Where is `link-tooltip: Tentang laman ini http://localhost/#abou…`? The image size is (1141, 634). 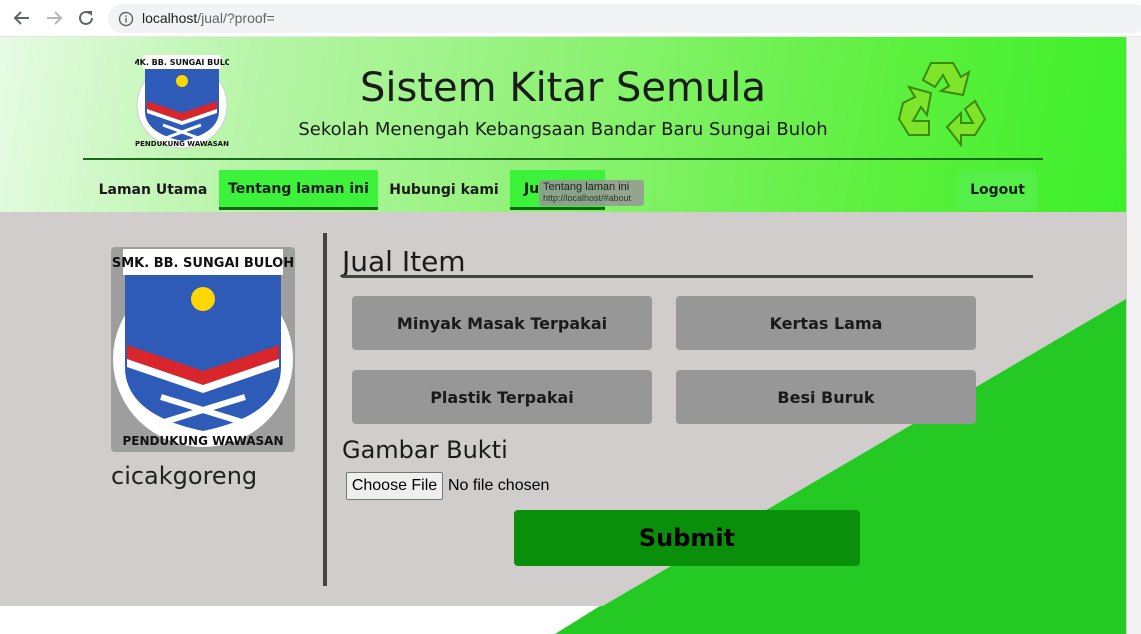
link-tooltip: Tentang laman ini http://localhost/#abou… is located at coordinates (591, 193).